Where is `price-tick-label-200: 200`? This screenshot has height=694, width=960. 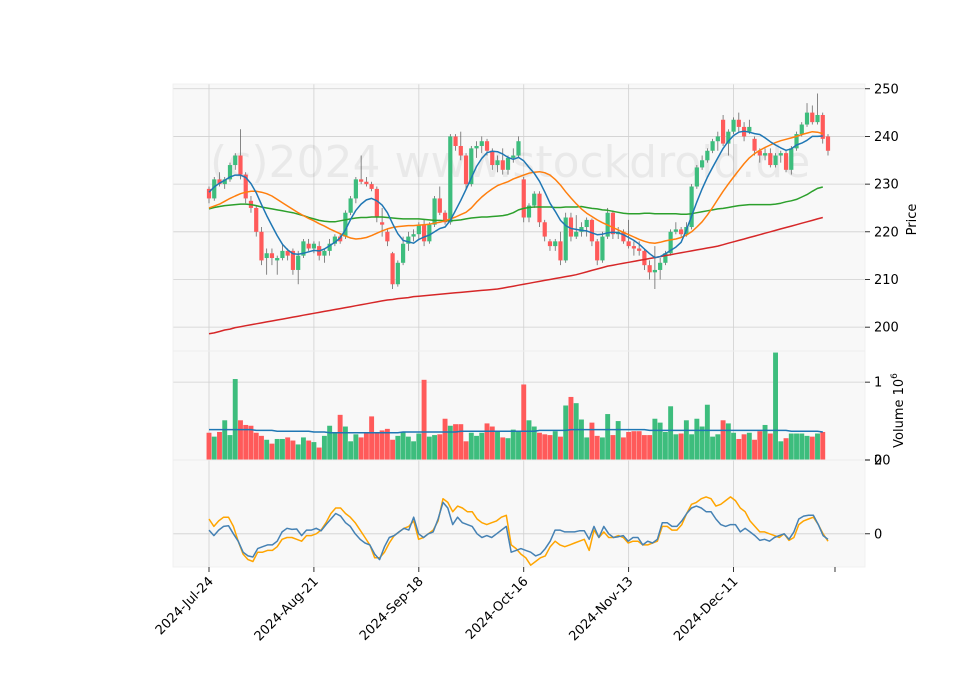
price-tick-label-200: 200 is located at coordinates (886, 328).